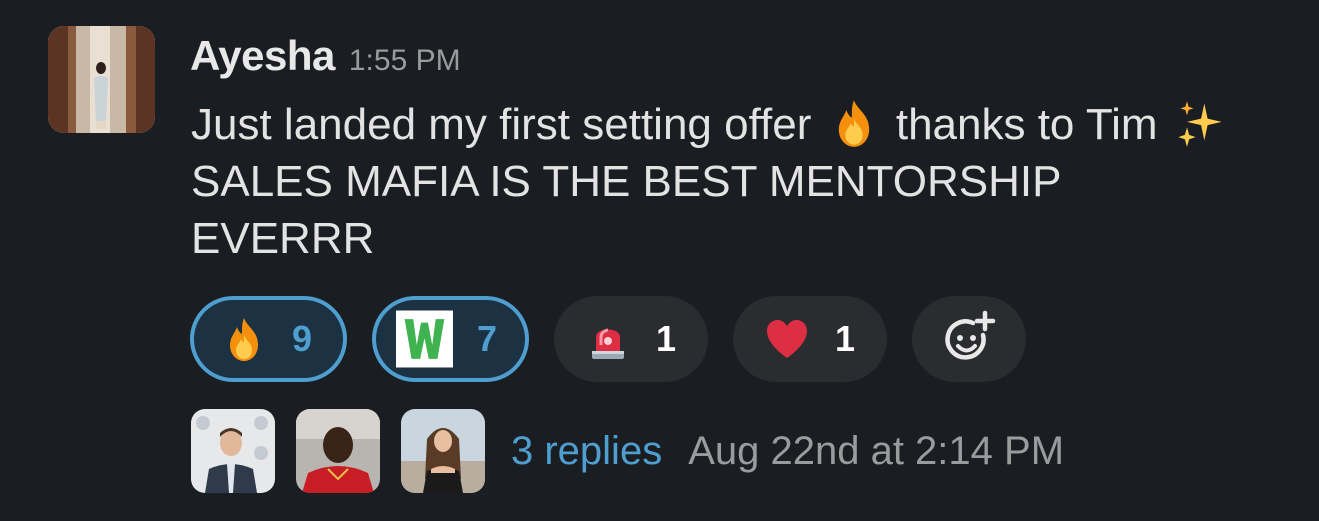 This screenshot has height=521, width=1319. Describe the element at coordinates (424, 339) in the screenshot. I see `w-letter-icon` at that location.